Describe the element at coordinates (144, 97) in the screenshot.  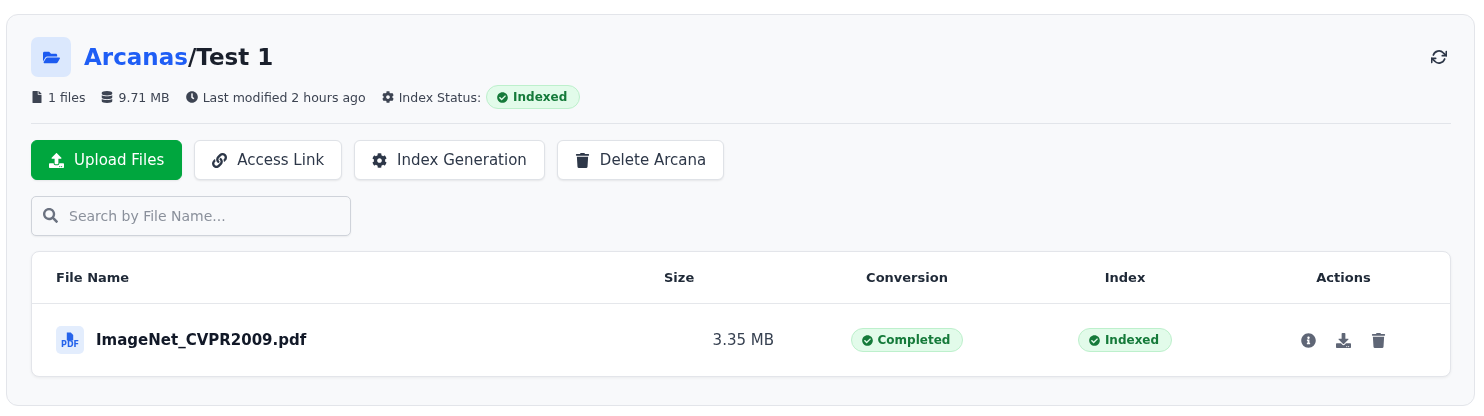
I see `meta-text: 9.71 MB` at that location.